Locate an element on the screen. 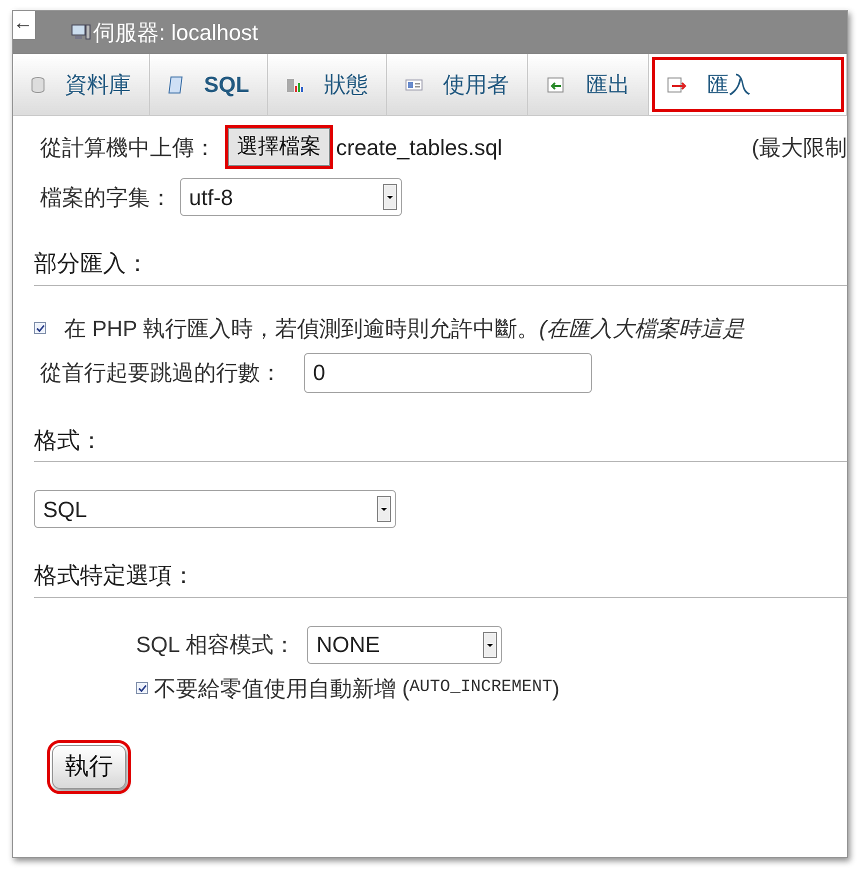  skip-rows-label: 從首行起要跳過的行數： is located at coordinates (161, 373).